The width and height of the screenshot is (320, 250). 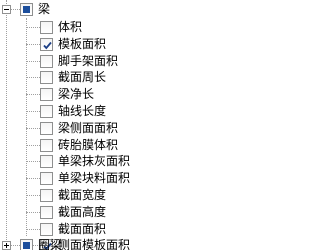 I want to click on tree-node-beam: 梁, so click(x=120, y=9).